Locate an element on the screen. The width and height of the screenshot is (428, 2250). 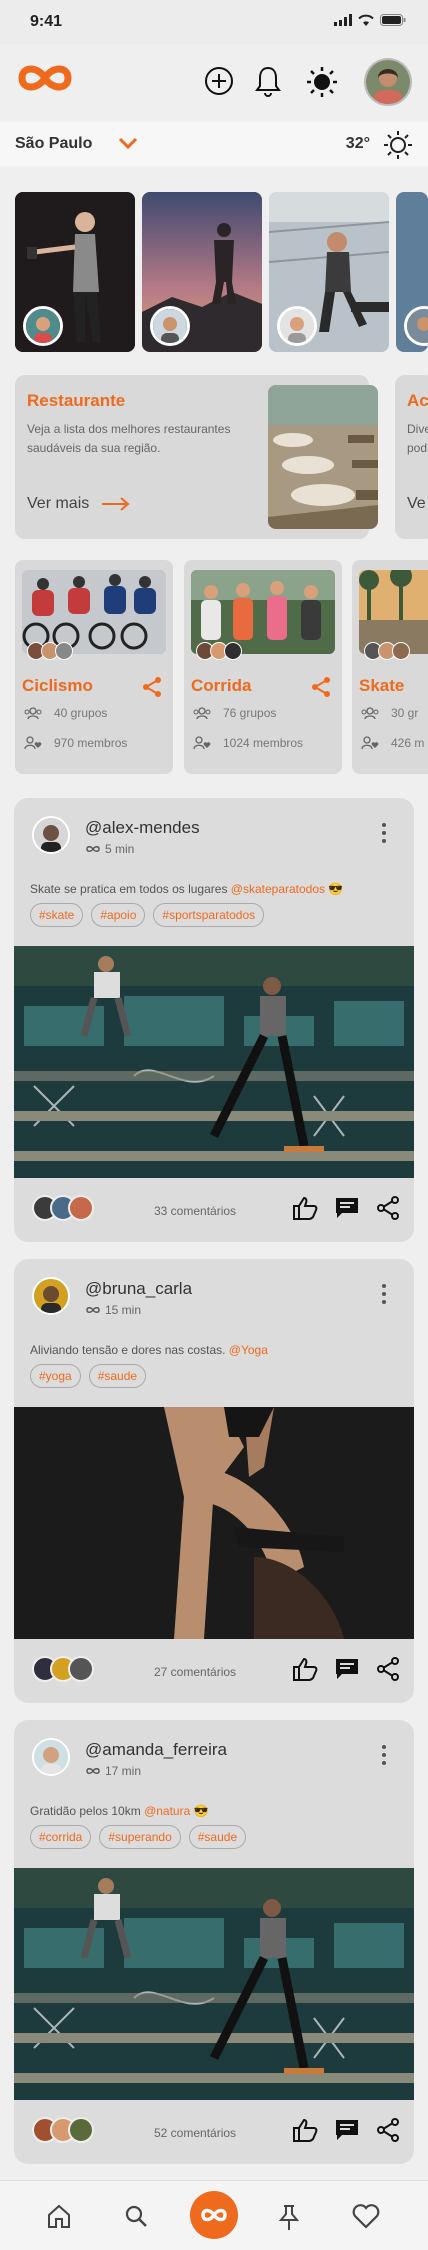
groups-count-row: 40 grupos is located at coordinates (65, 713).